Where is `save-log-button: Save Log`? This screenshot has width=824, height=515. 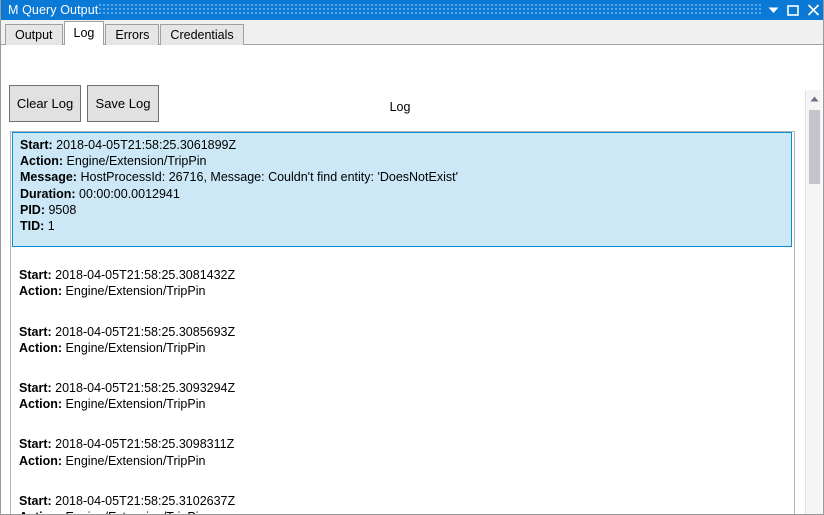 save-log-button: Save Log is located at coordinates (123, 103).